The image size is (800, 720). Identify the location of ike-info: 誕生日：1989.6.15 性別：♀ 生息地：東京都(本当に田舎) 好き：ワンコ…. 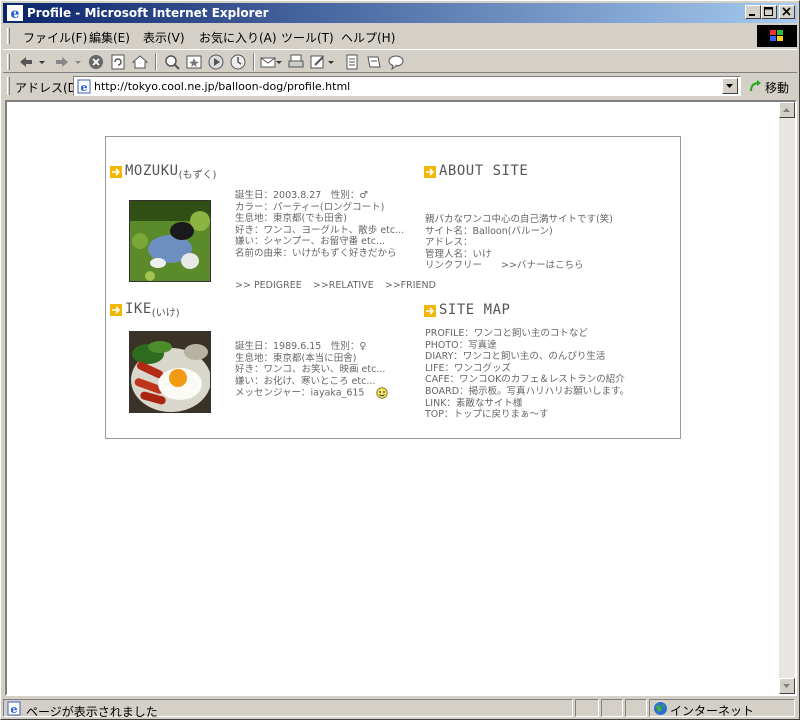
(311, 370).